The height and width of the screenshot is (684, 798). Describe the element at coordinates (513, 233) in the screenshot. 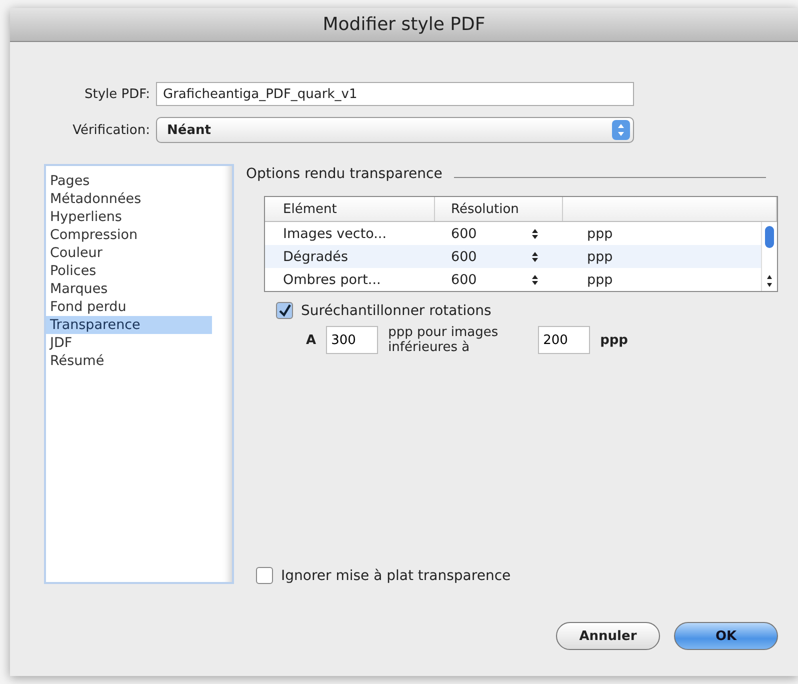

I see `table-row: Images vecto... 600 ppp` at that location.